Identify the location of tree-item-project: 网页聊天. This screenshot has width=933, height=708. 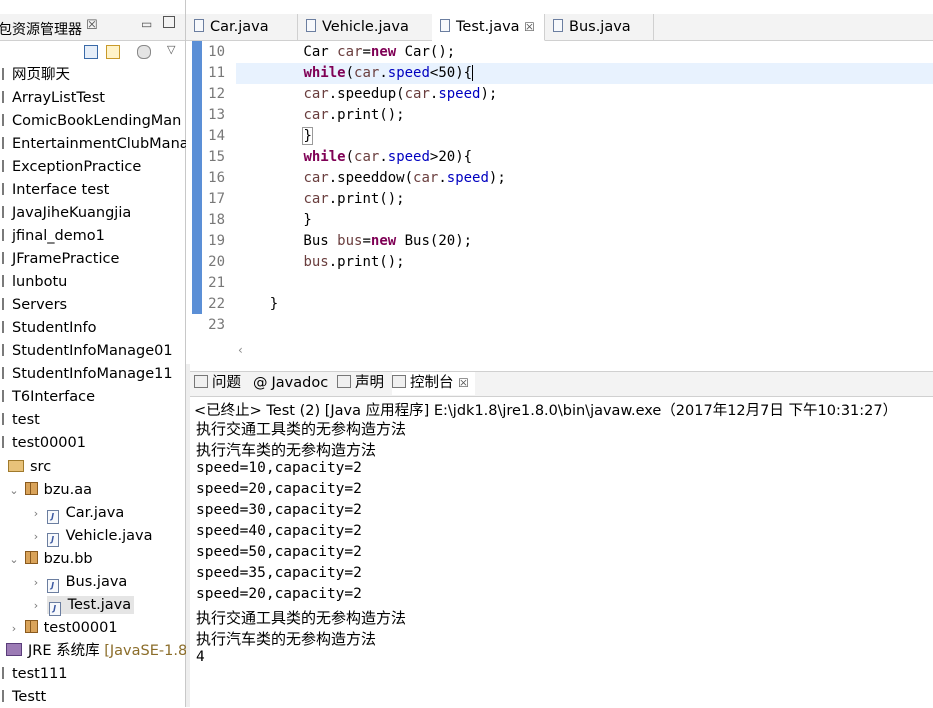
(36, 75).